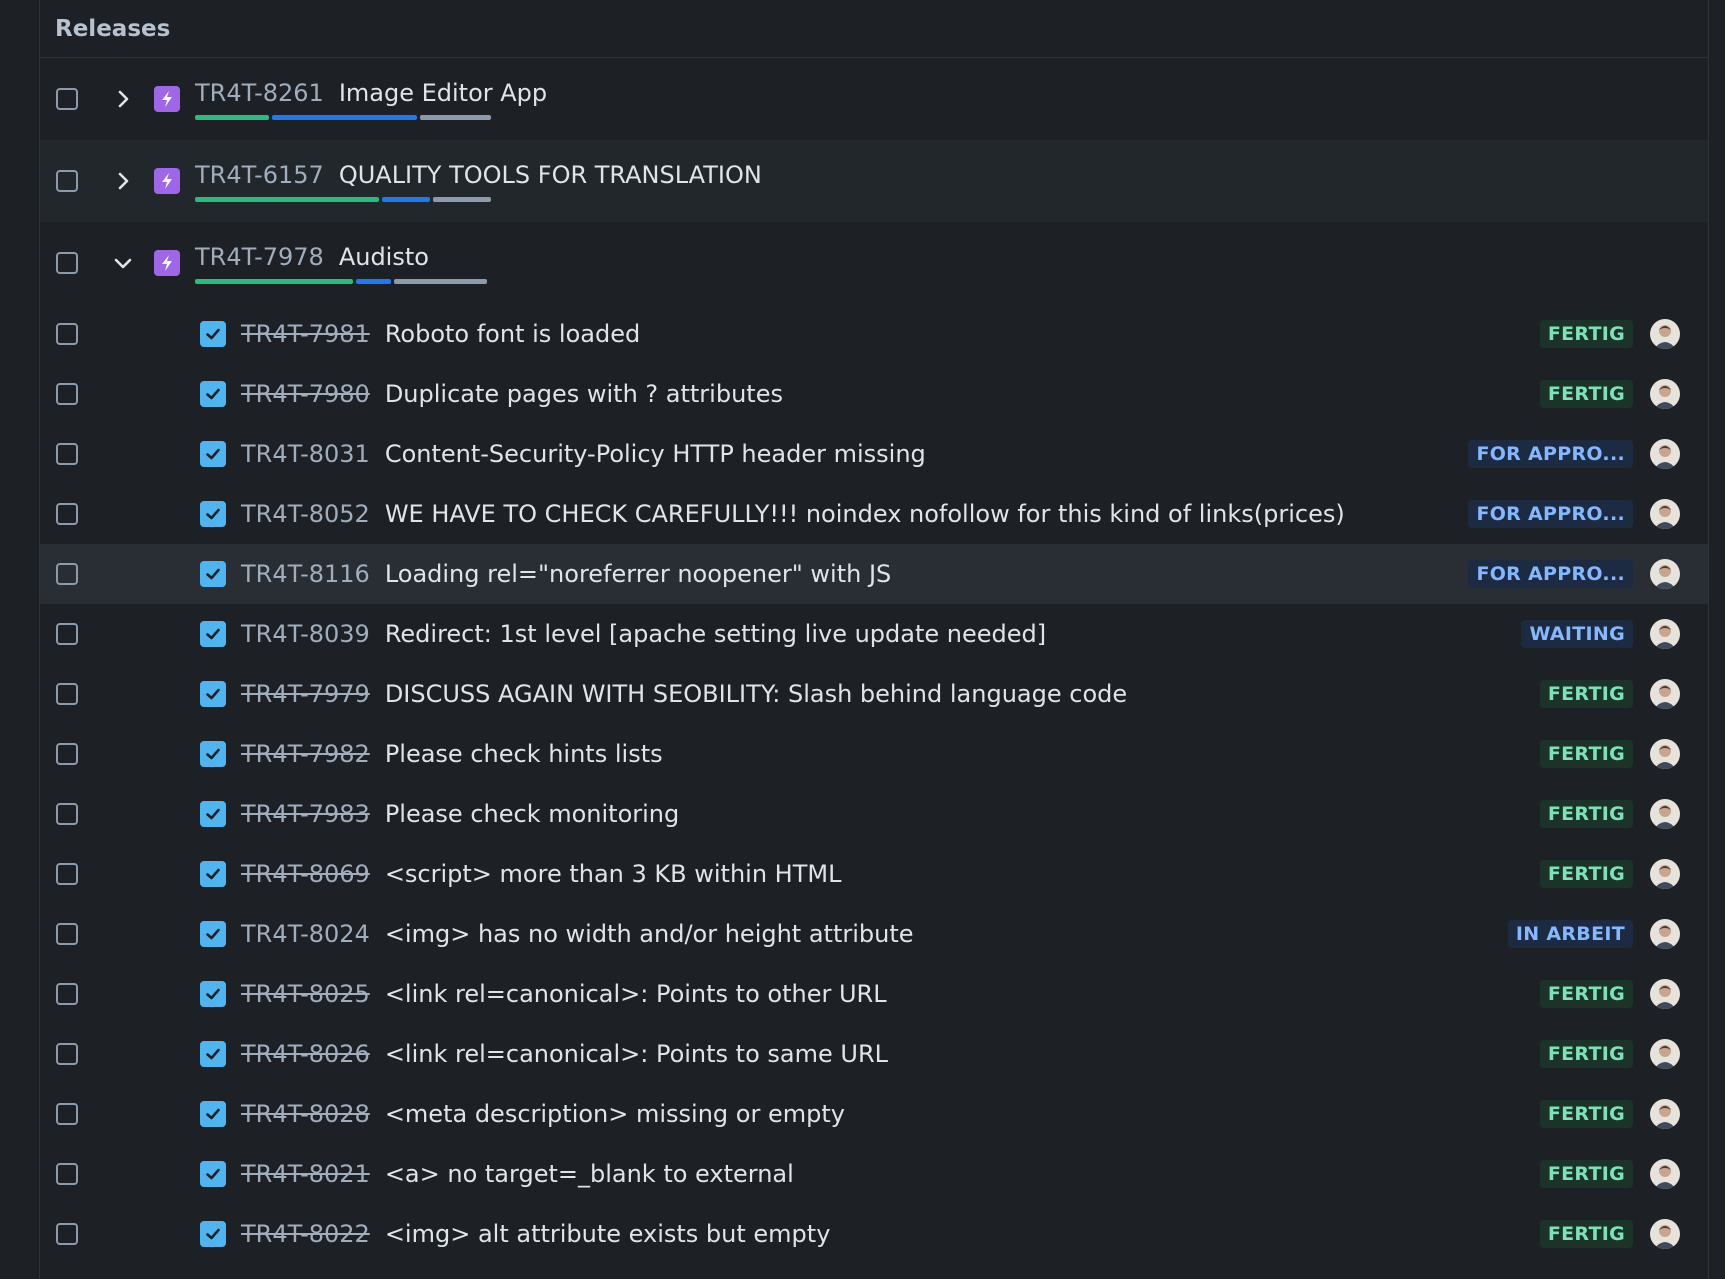 Image resolution: width=1725 pixels, height=1279 pixels. Describe the element at coordinates (512, 334) in the screenshot. I see `issue-title: Roboto font is loaded` at that location.